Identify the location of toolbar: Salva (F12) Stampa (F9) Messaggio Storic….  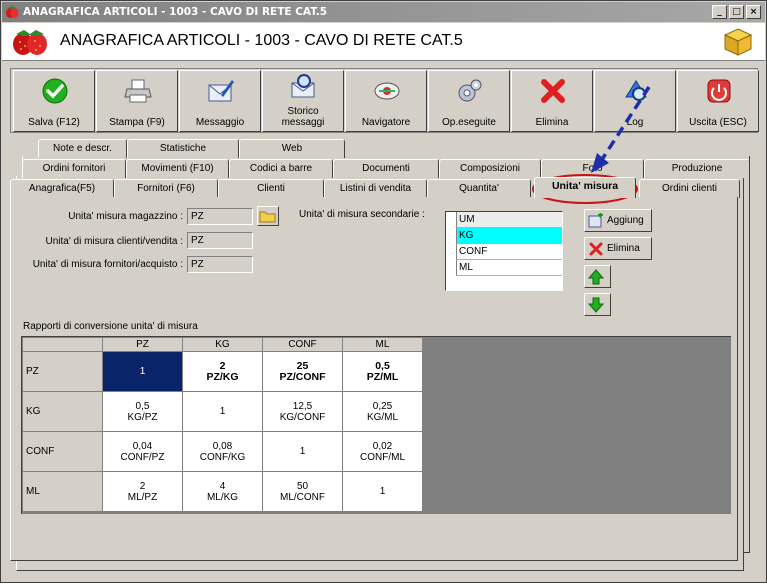
(384, 100).